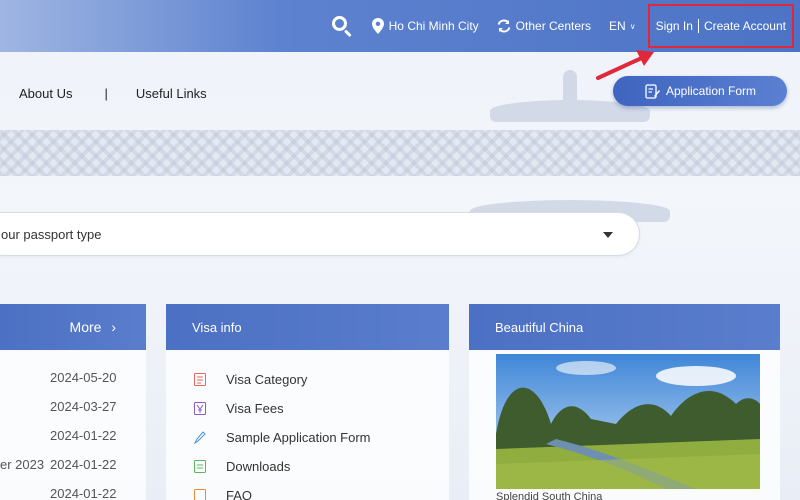 The image size is (800, 500). I want to click on list-item: 2024-03-27, so click(73, 413).